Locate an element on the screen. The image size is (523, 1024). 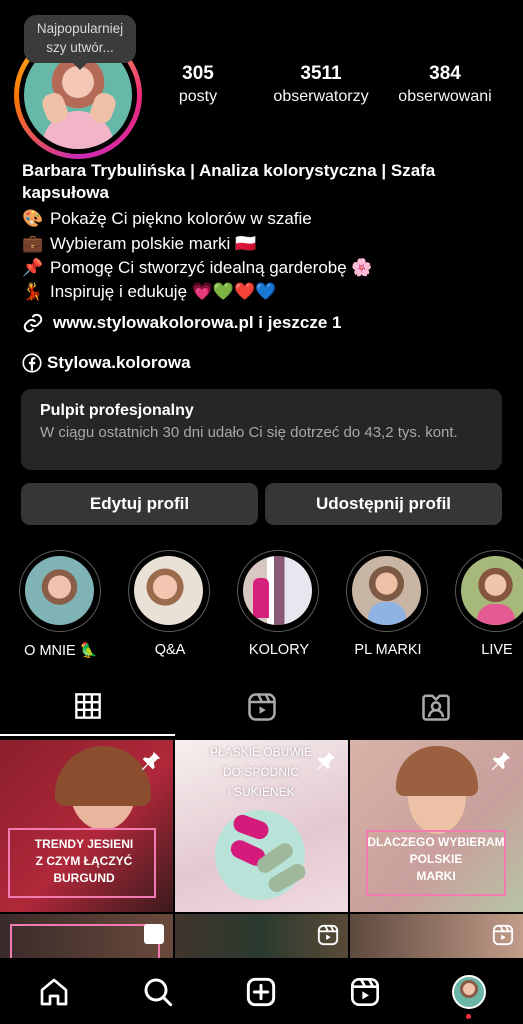
tab-grid is located at coordinates (88, 706).